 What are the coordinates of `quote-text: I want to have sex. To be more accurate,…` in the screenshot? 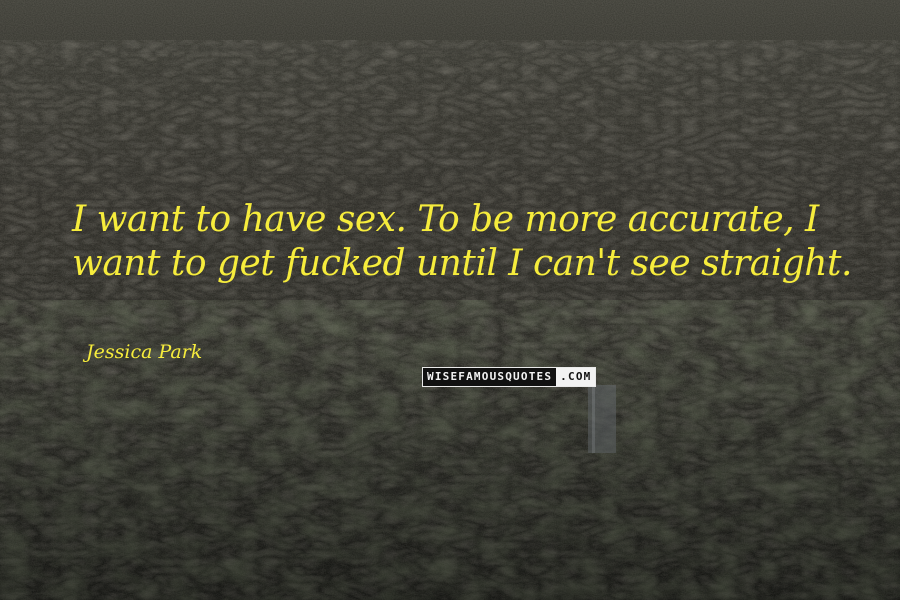 It's located at (462, 242).